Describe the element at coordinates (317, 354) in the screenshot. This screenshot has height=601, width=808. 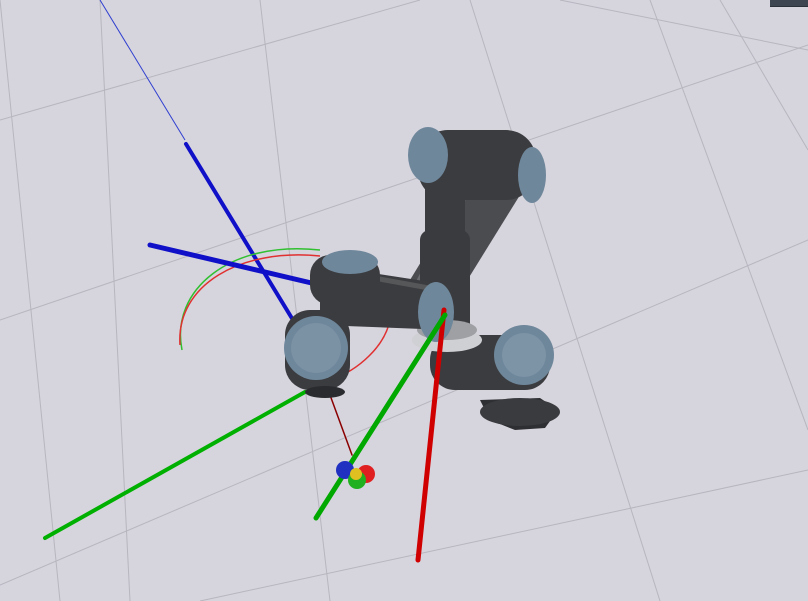
I see `wrist-3-joint` at that location.